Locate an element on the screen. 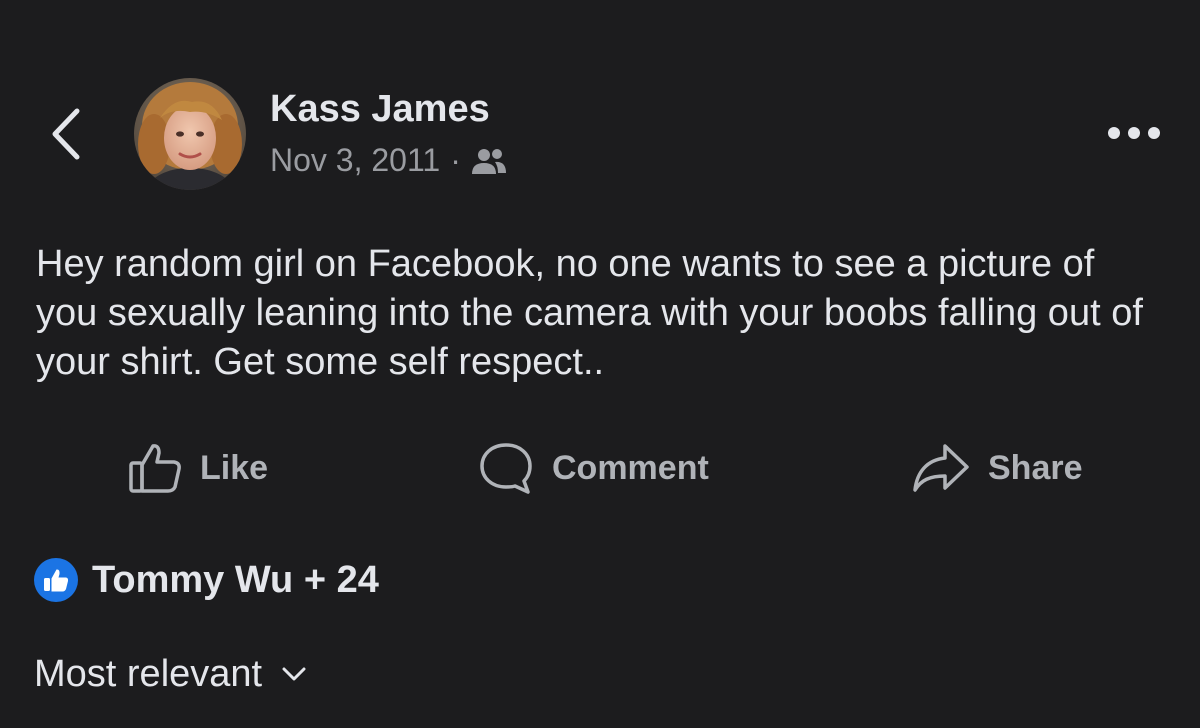 This screenshot has width=1200, height=728. chevron-down-icon is located at coordinates (294, 674).